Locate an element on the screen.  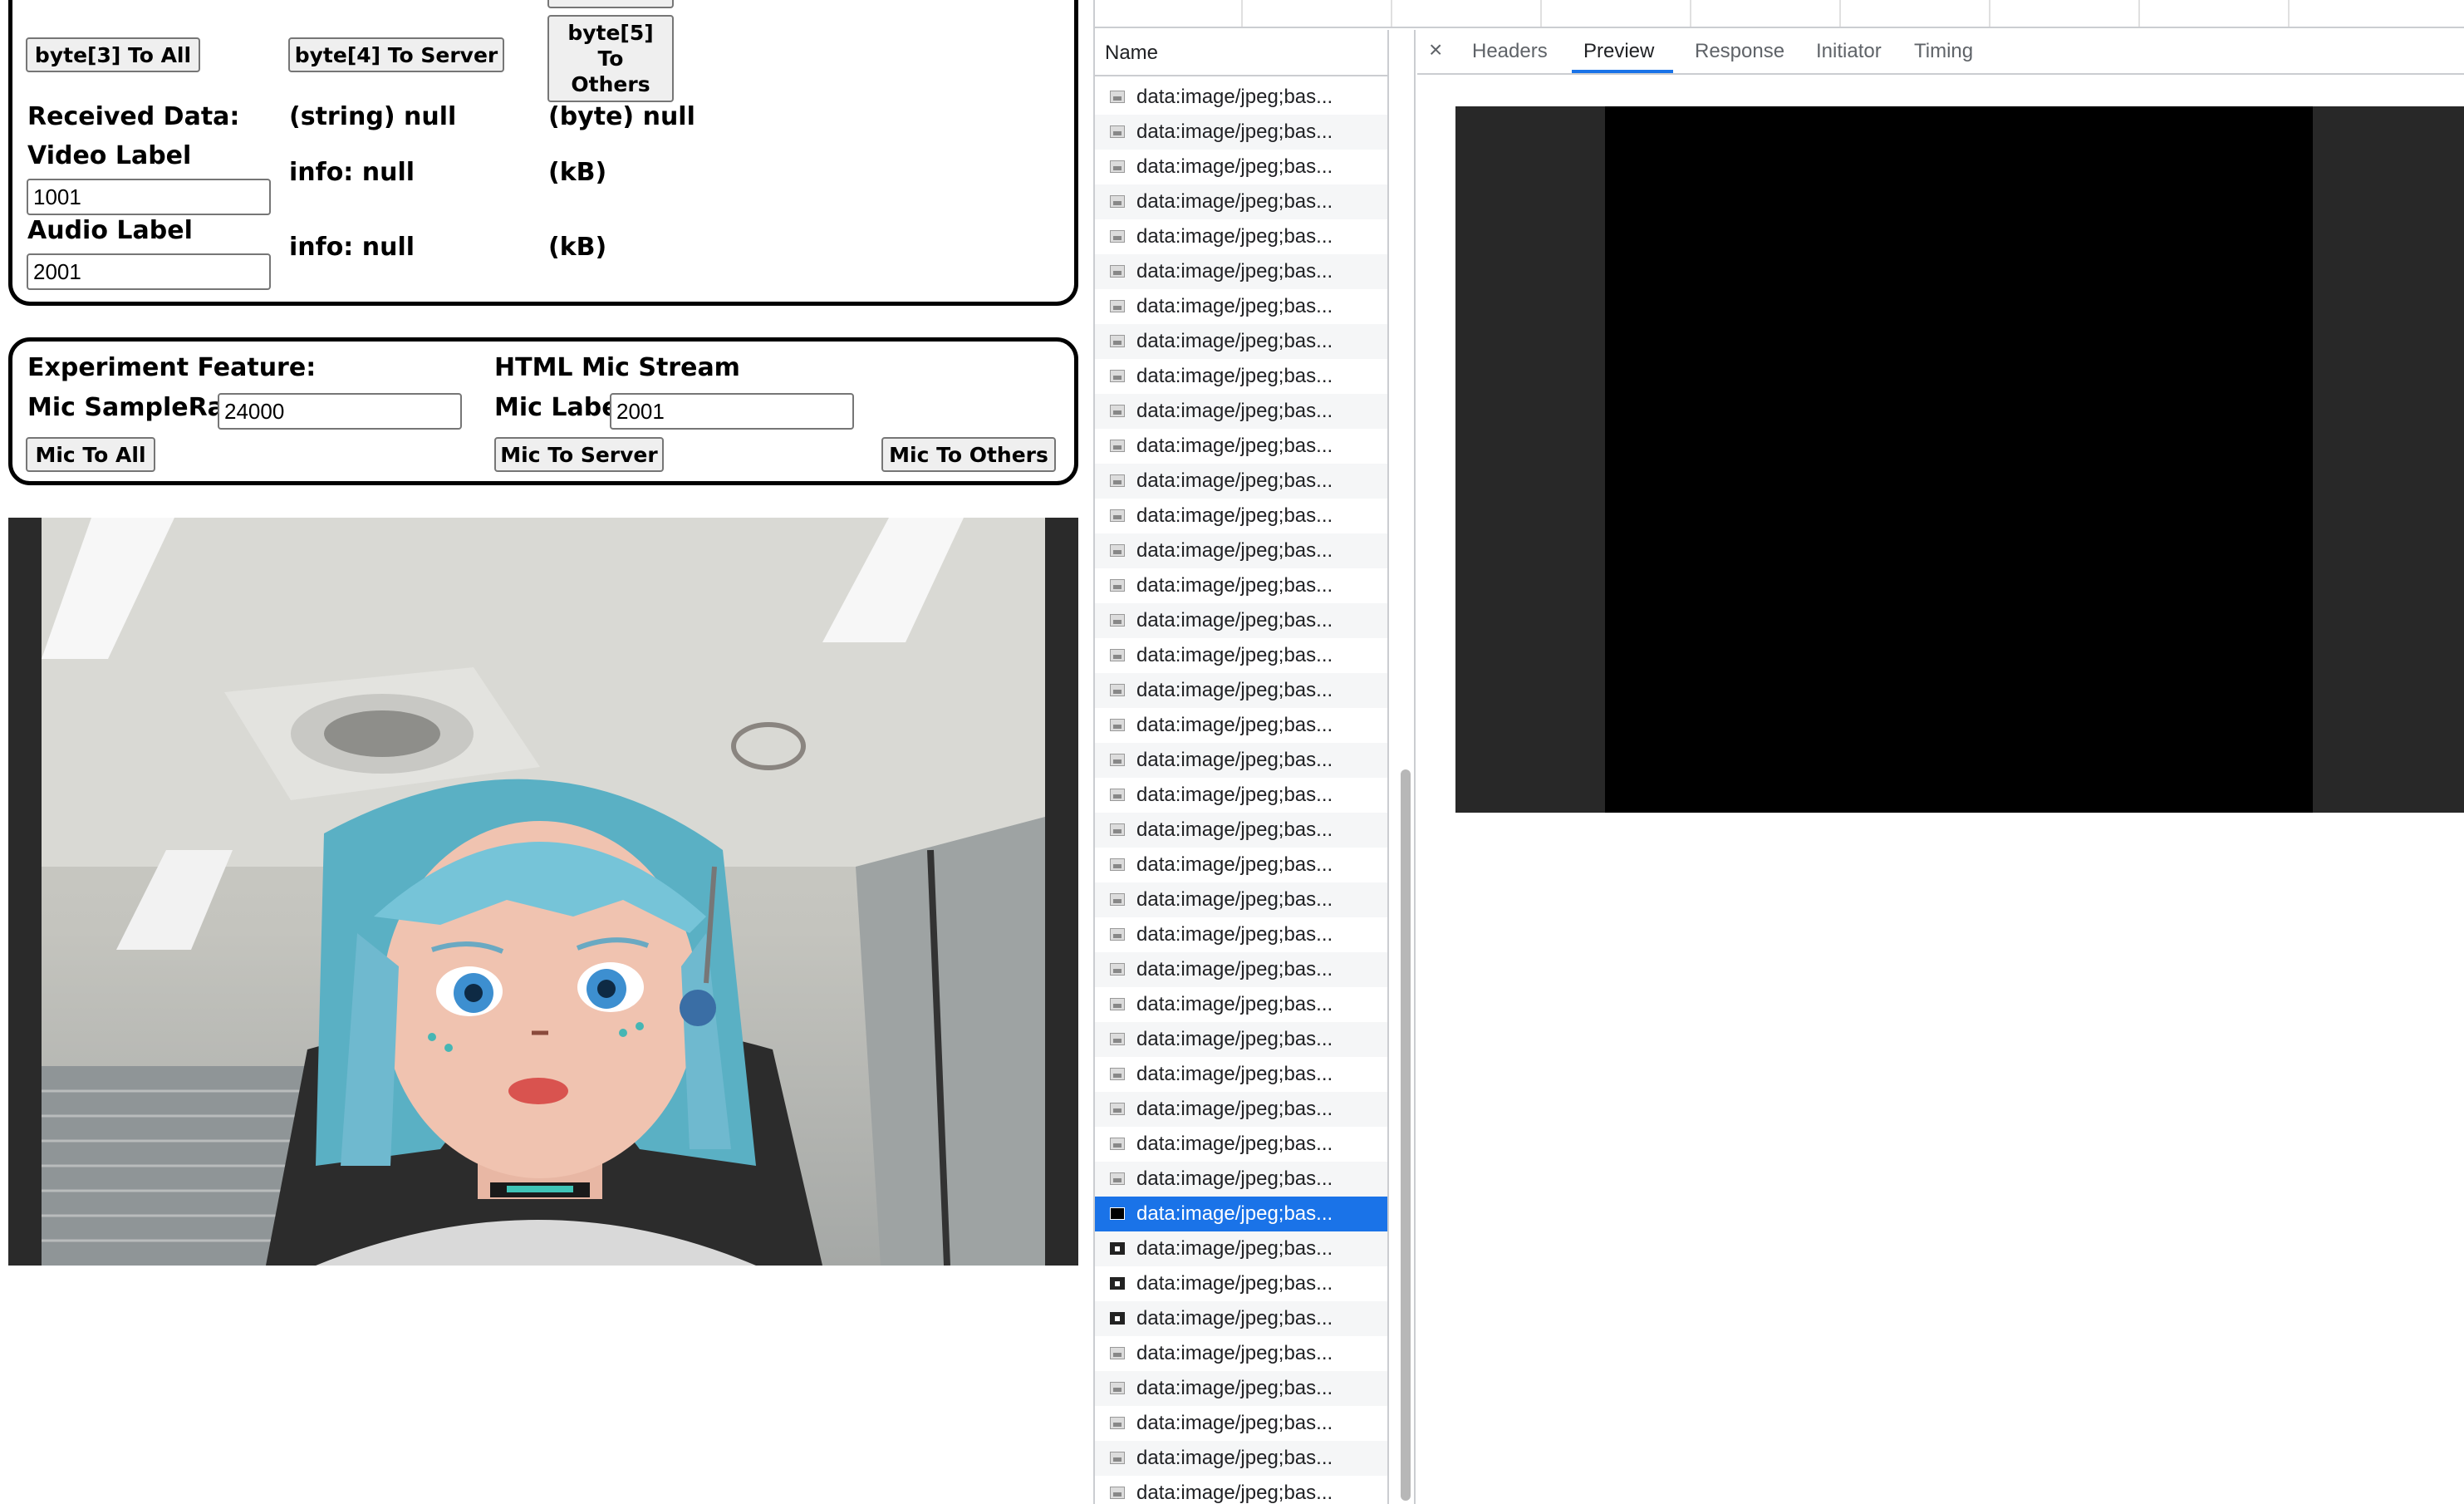
experiment-feature-label: Experiment Feature: is located at coordinates (172, 367).